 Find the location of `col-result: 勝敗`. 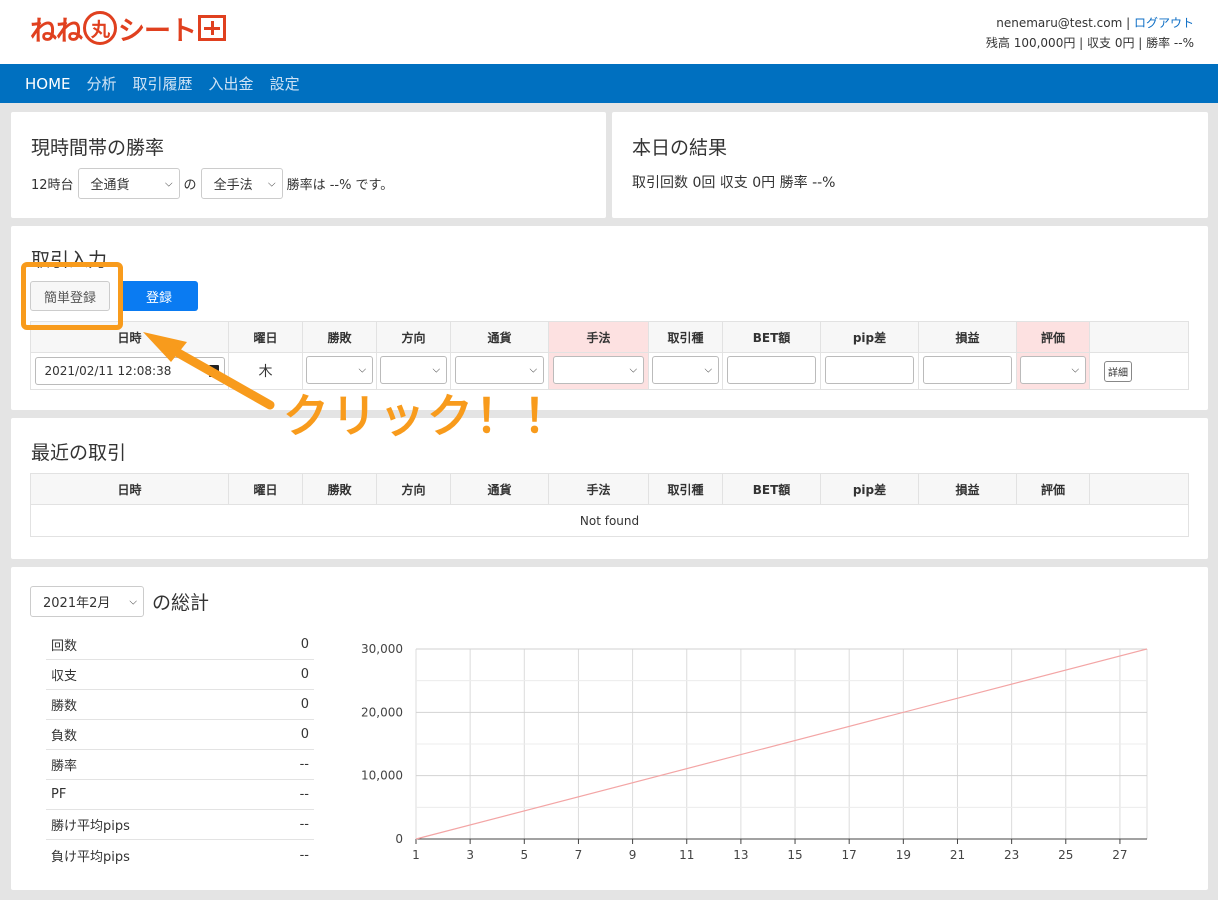

col-result: 勝敗 is located at coordinates (339, 489).